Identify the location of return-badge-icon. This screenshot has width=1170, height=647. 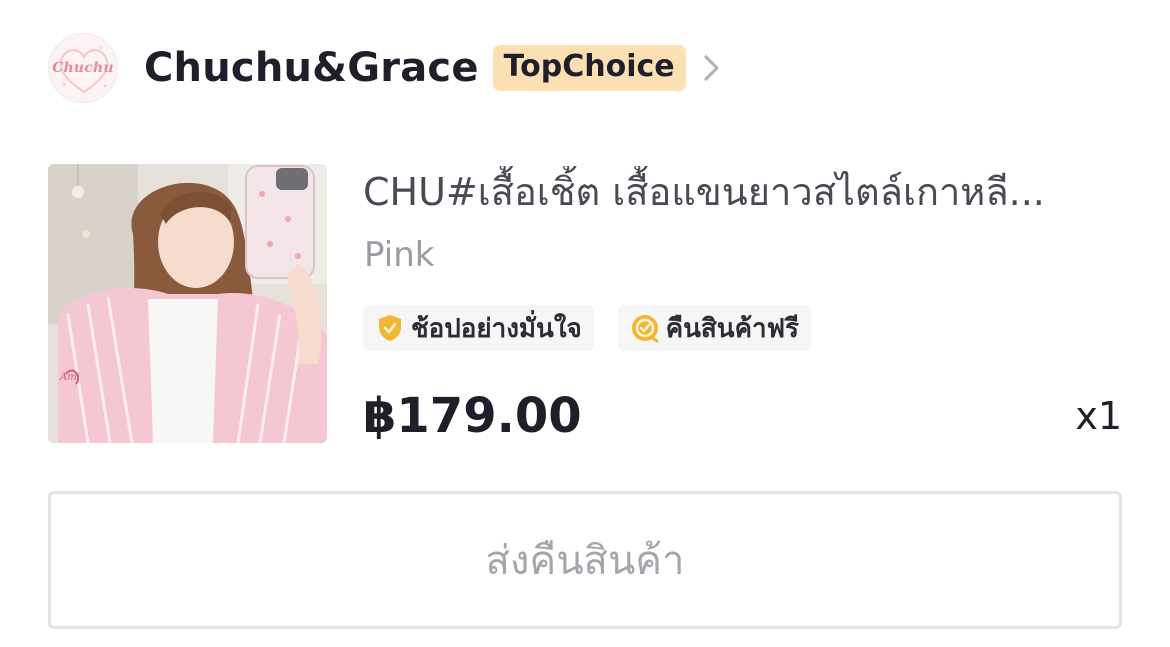
(645, 328).